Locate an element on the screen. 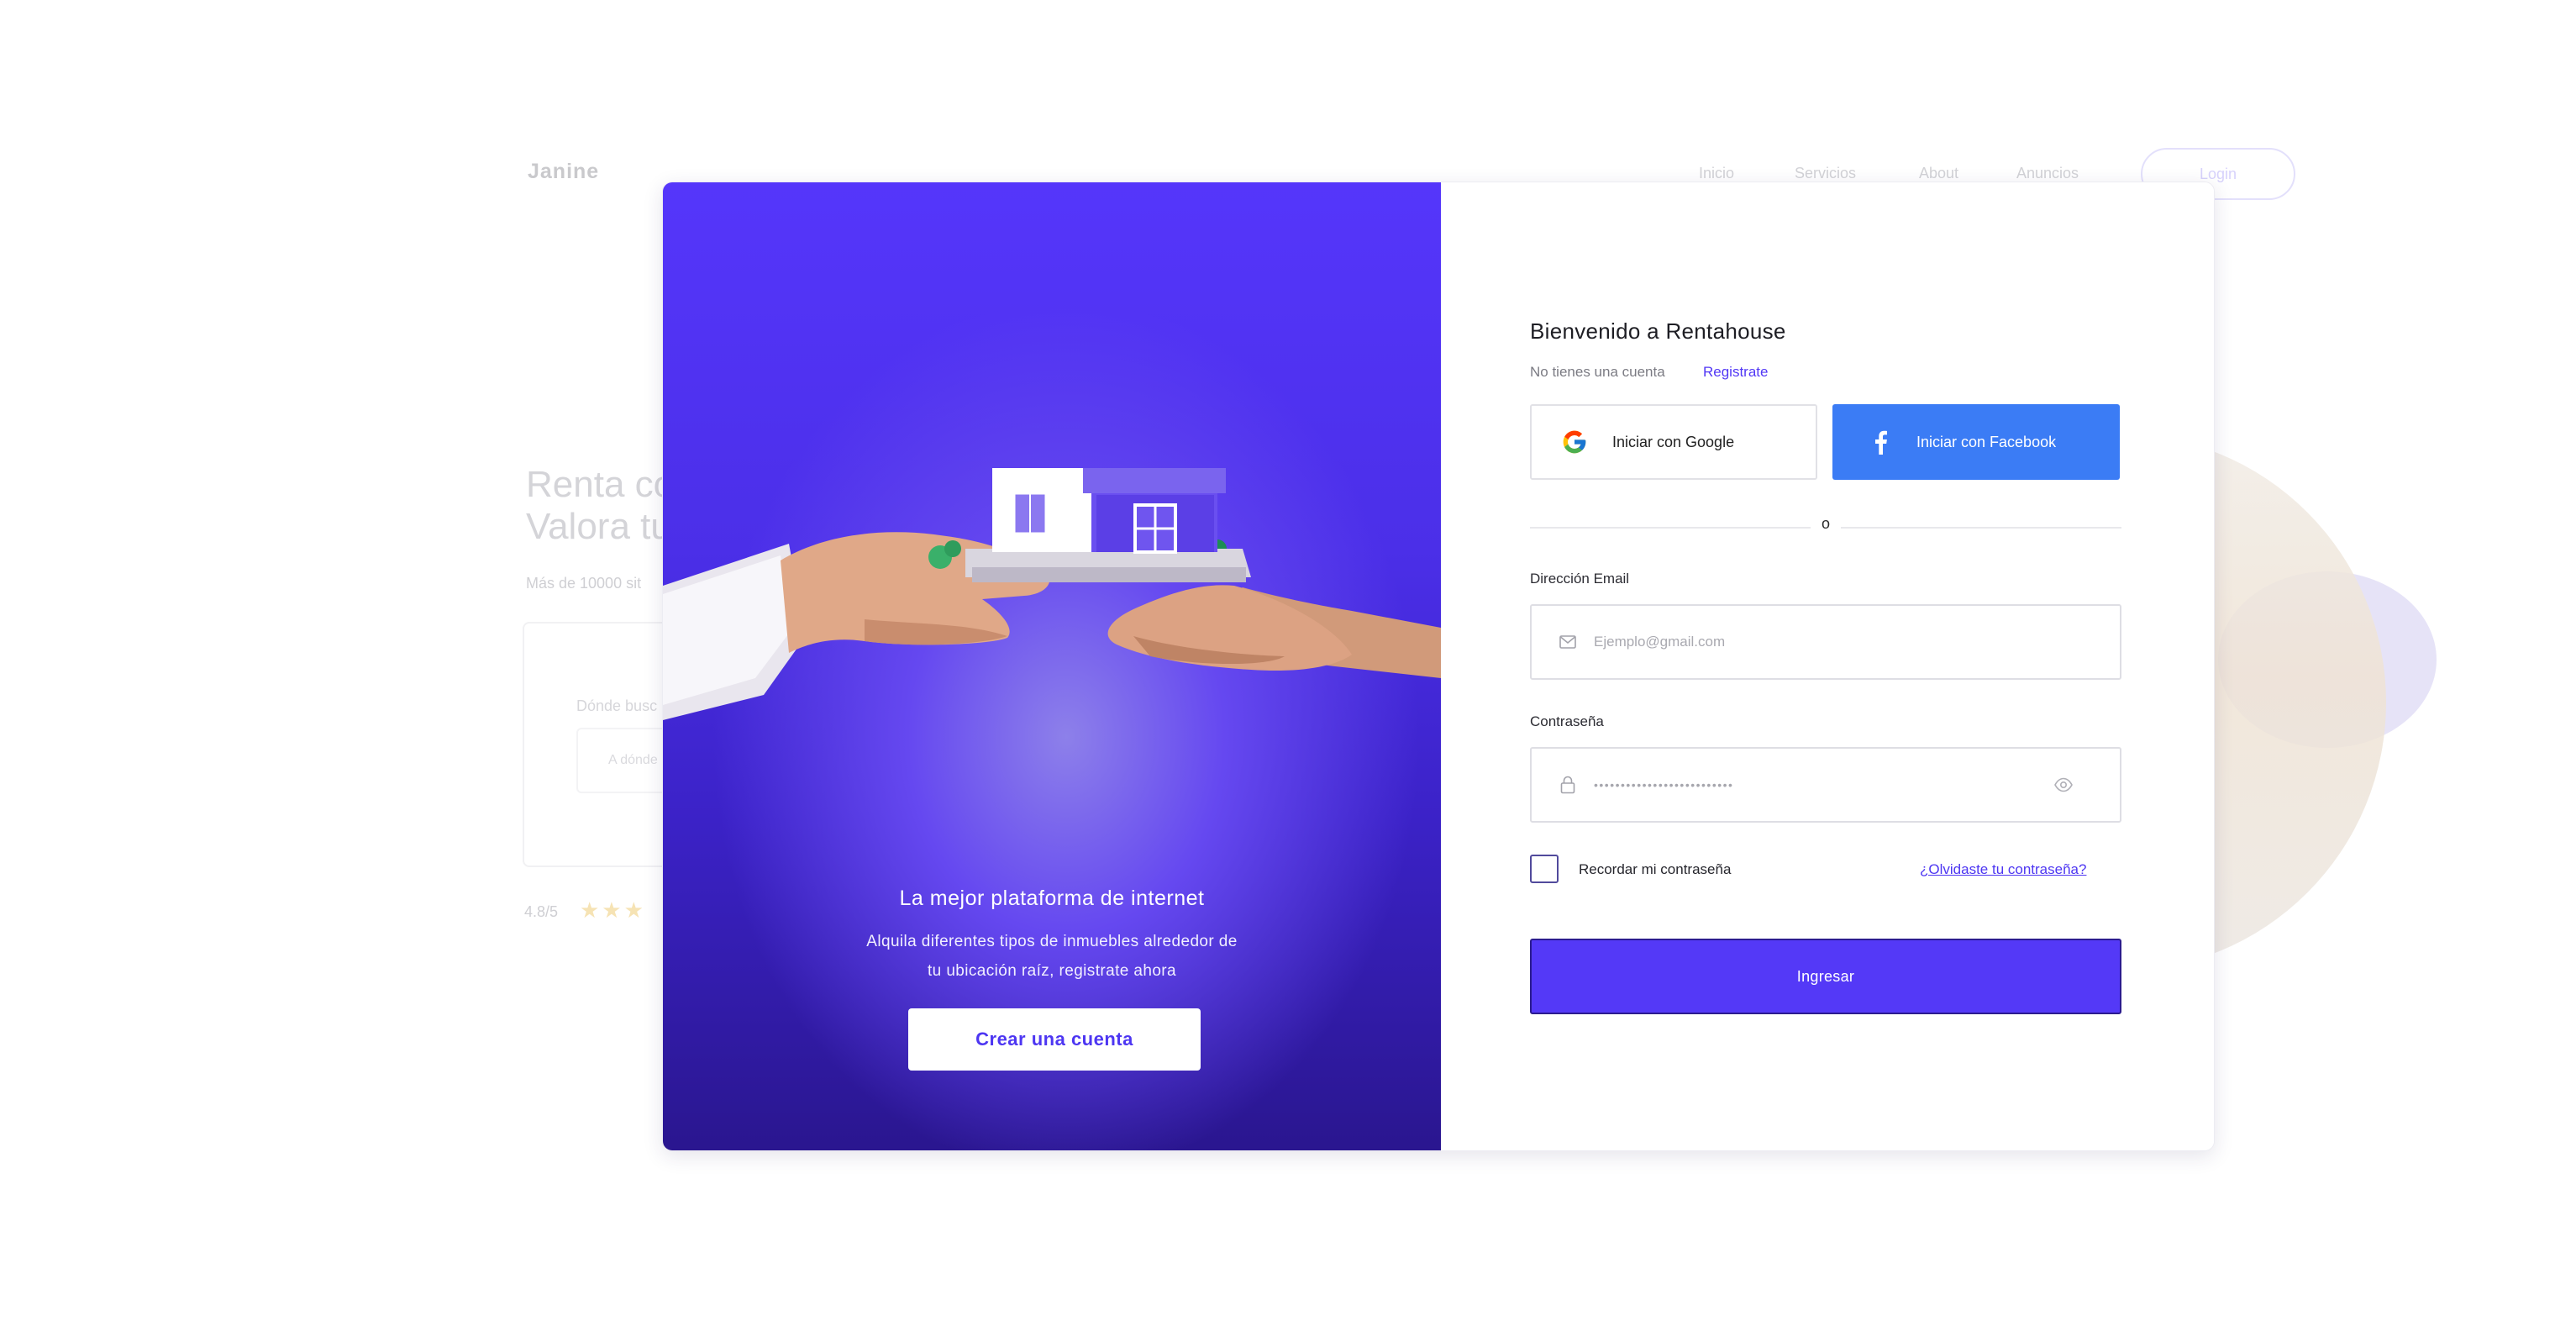  bg-logo: Janine is located at coordinates (564, 171).